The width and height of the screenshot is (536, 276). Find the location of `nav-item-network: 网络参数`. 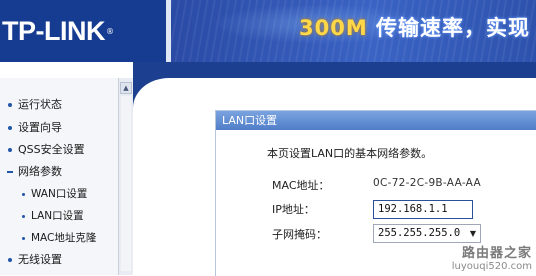

nav-item-network: 网络参数 is located at coordinates (31, 172).